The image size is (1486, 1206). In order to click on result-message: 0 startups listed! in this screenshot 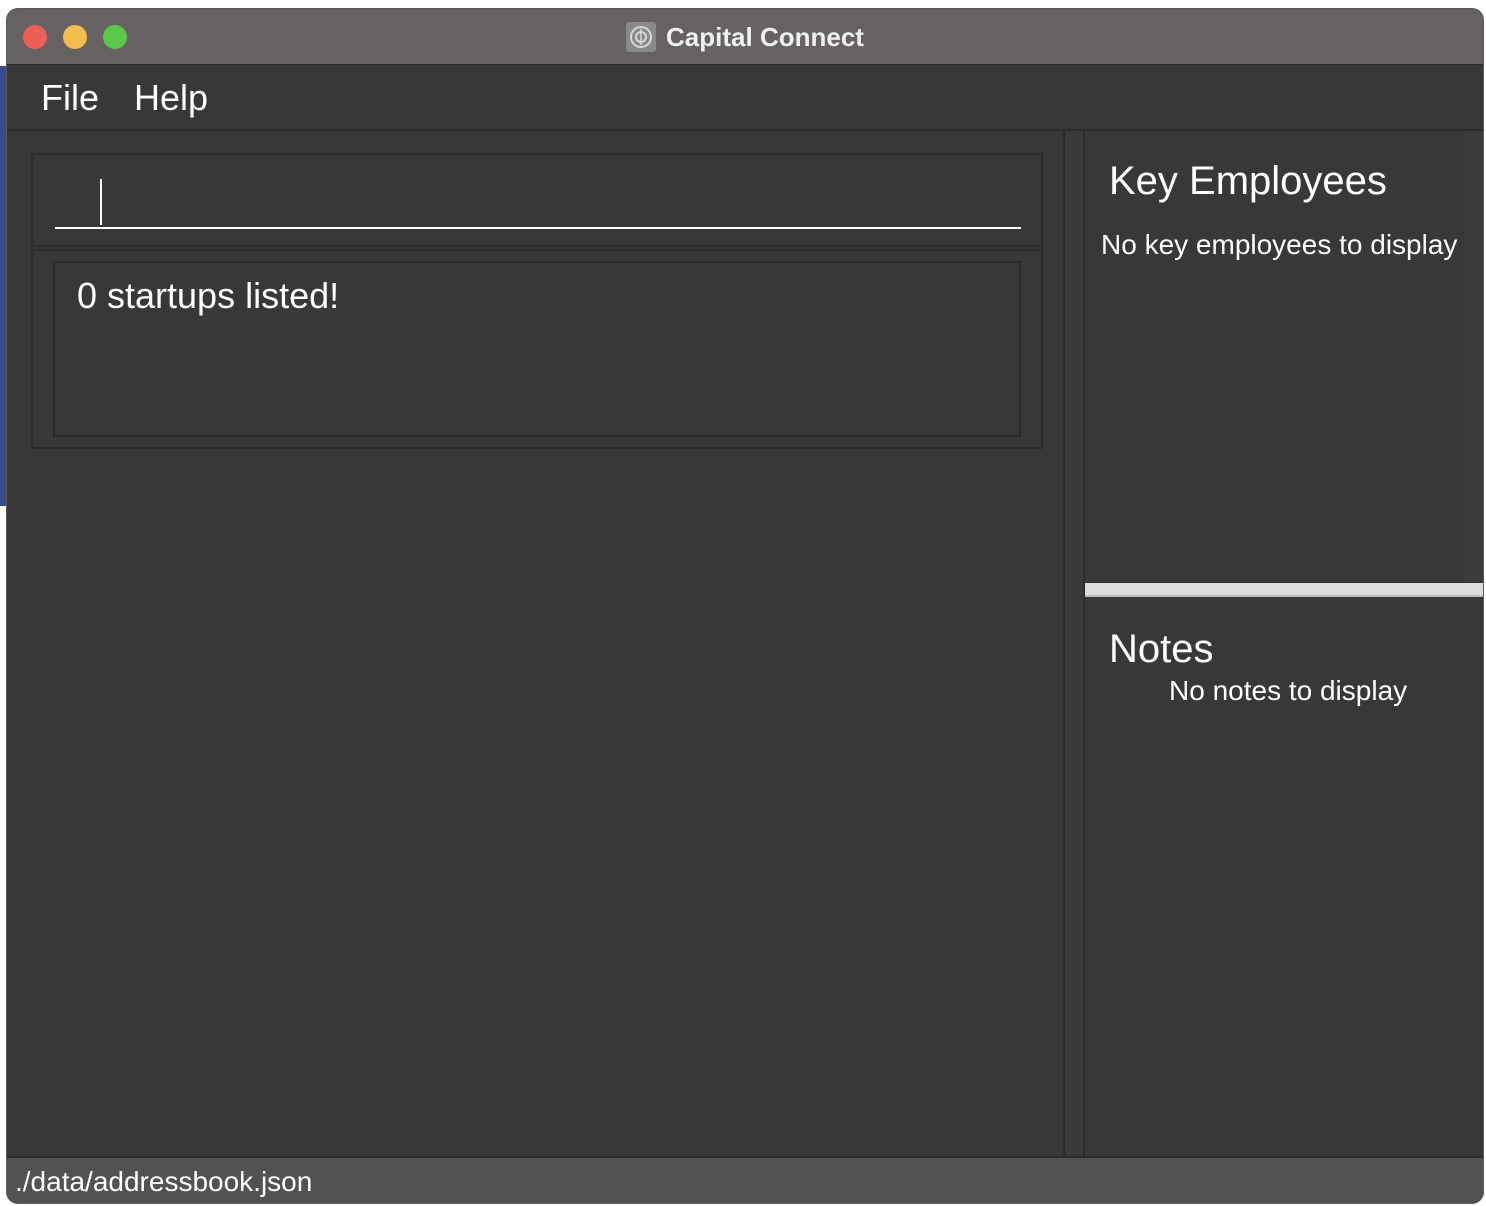, I will do `click(208, 295)`.